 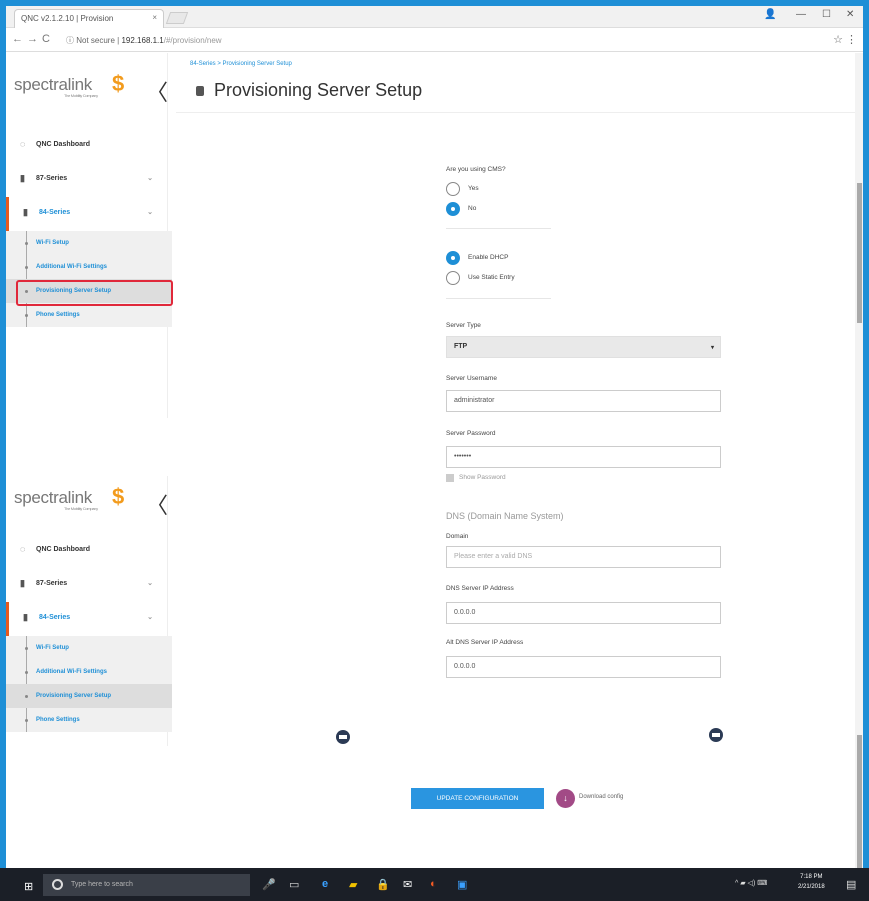 What do you see at coordinates (325, 884) in the screenshot?
I see `edge-icon: e` at bounding box center [325, 884].